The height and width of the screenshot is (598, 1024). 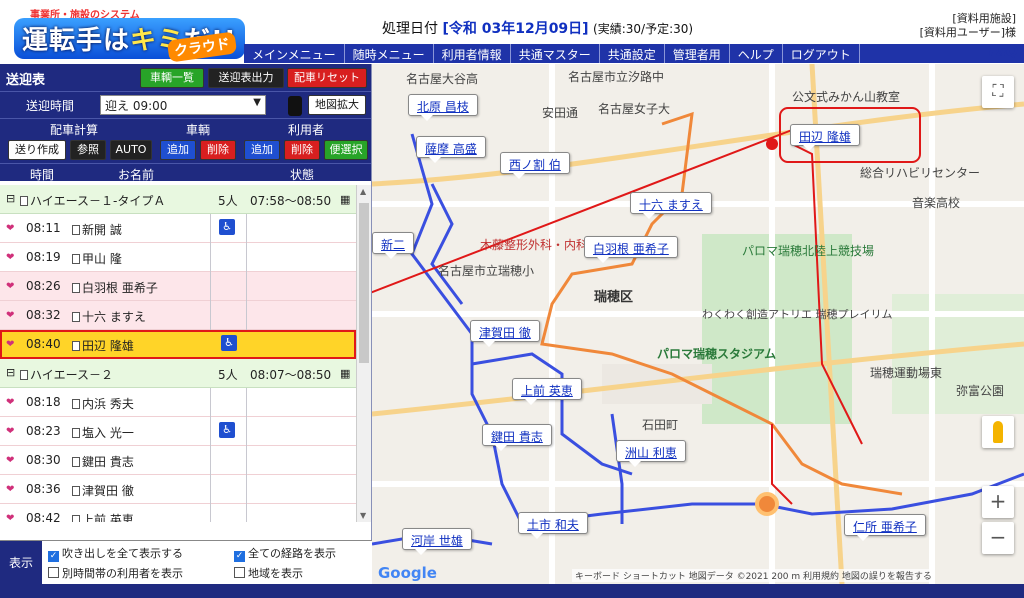 What do you see at coordinates (517, 437) in the screenshot?
I see `user-bubble: 鍵田 貴志` at bounding box center [517, 437].